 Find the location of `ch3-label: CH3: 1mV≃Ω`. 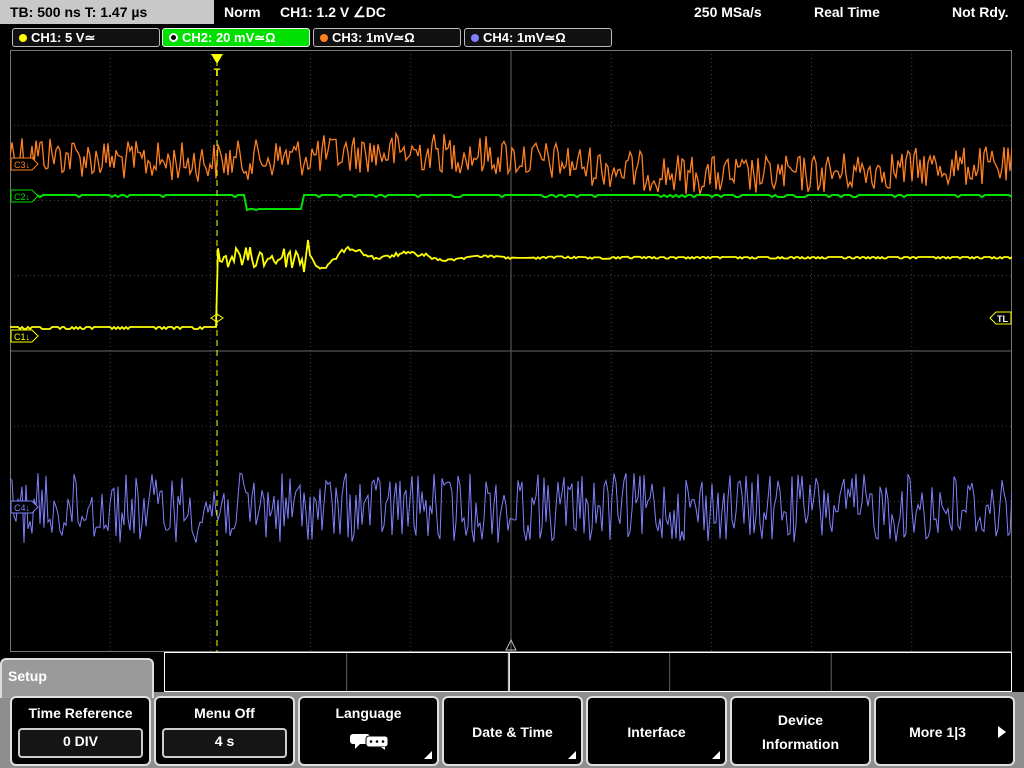

ch3-label: CH3: 1mV≃Ω is located at coordinates (373, 37).